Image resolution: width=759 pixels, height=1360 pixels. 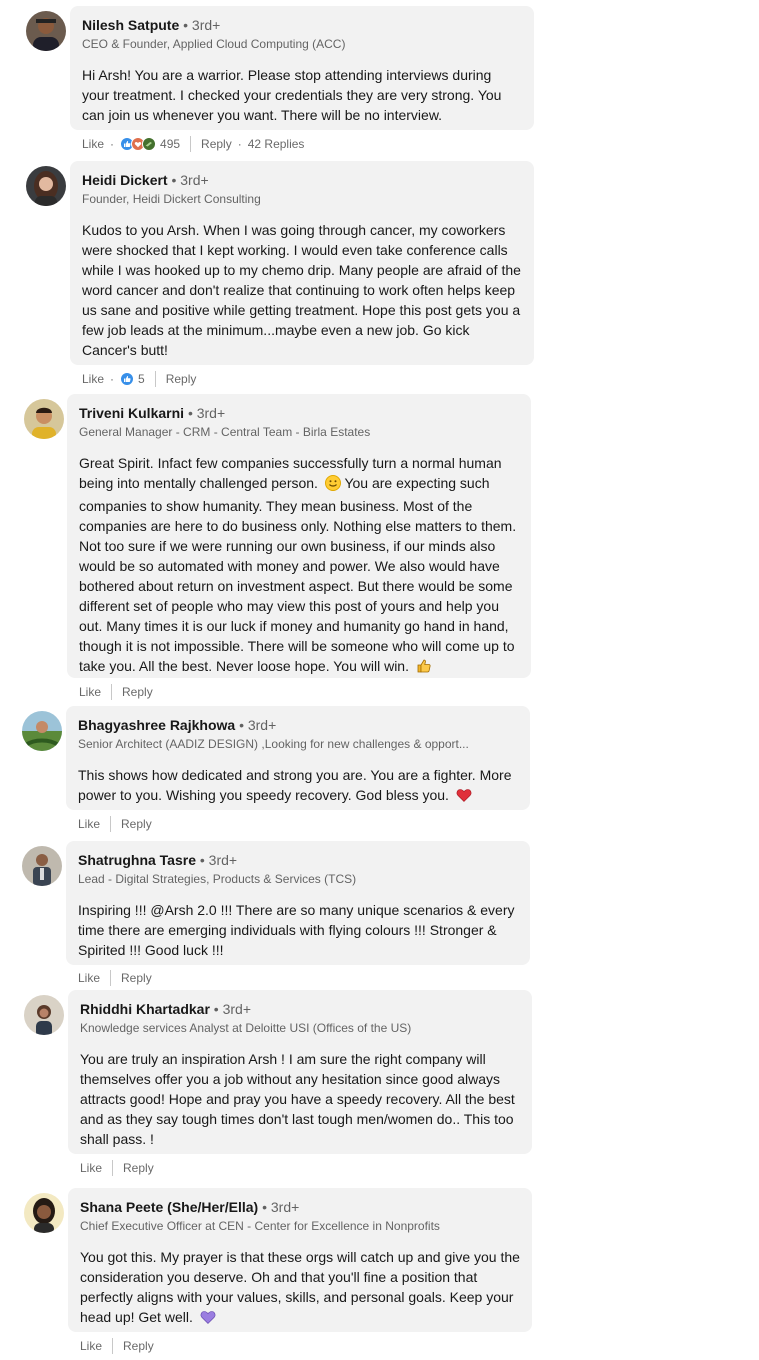 I want to click on purple-heart-emoji-icon, so click(x=208, y=1319).